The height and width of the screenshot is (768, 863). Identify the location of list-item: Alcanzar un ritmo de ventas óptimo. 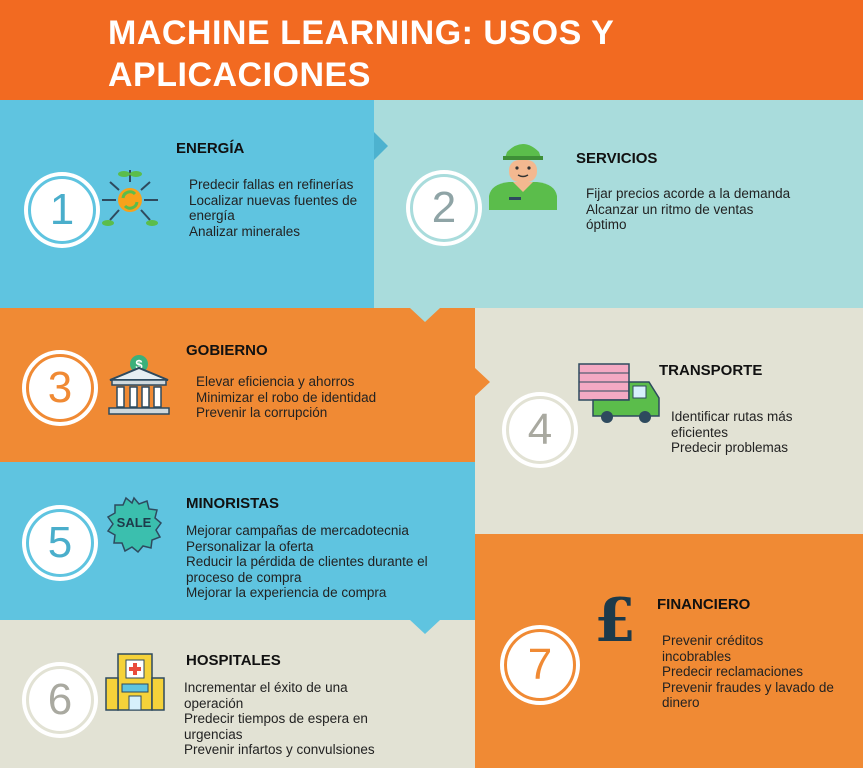
(670, 217).